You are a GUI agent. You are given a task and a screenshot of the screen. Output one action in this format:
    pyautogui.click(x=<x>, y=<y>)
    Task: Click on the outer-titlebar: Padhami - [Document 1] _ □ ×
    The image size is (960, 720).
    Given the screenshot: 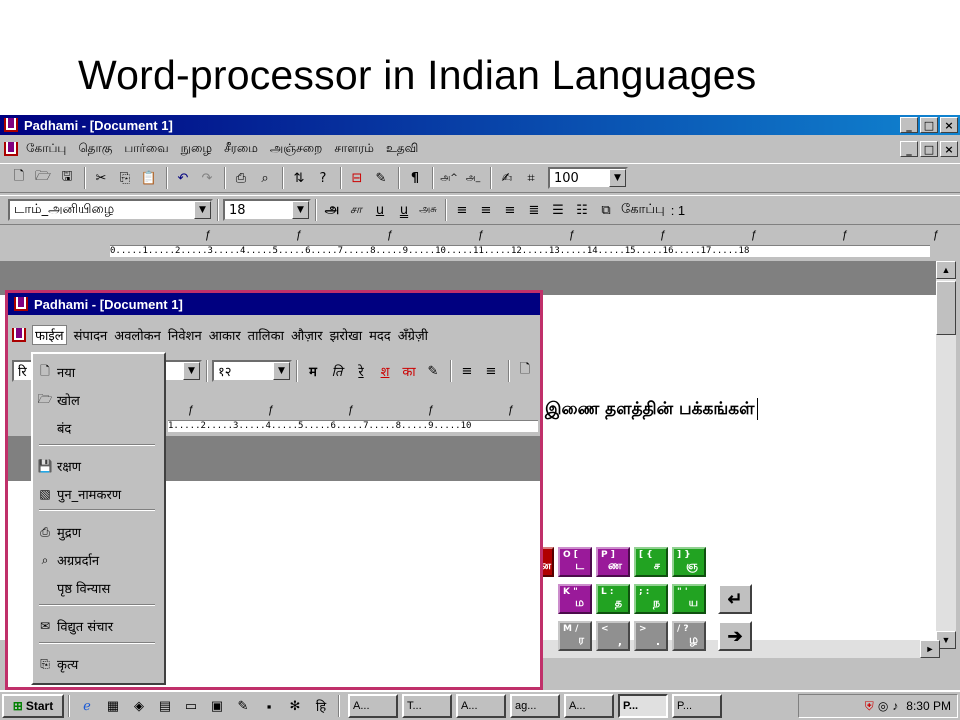 What is the action you would take?
    pyautogui.click(x=480, y=125)
    